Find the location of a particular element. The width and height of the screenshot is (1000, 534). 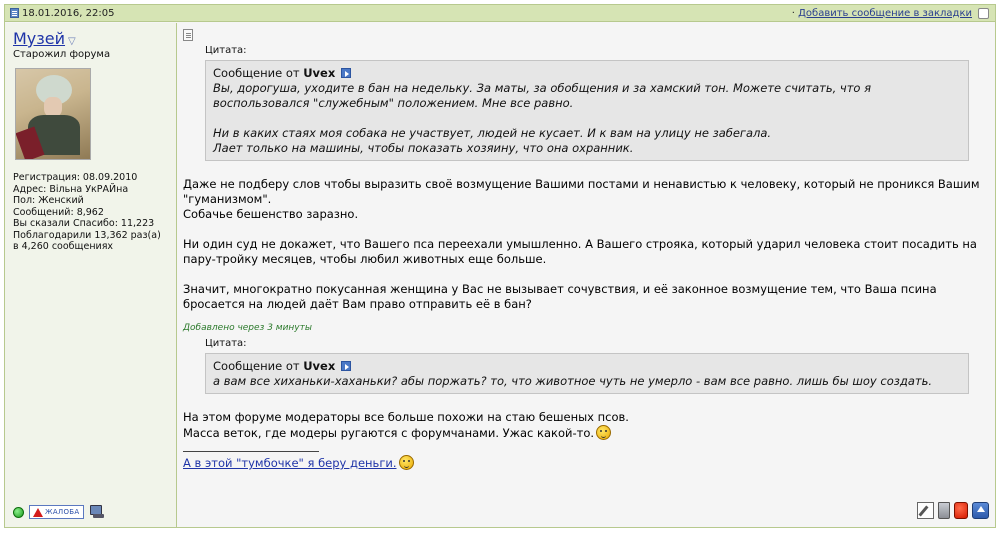

report-post-icon is located at coordinates (961, 510).